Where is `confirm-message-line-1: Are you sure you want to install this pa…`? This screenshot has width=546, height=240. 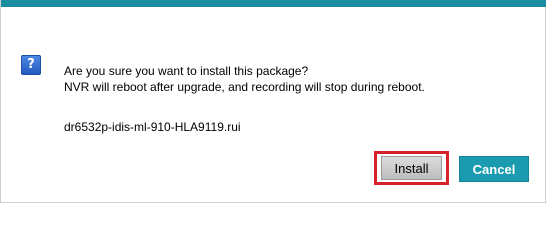 confirm-message-line-1: Are you sure you want to install this pa… is located at coordinates (186, 71).